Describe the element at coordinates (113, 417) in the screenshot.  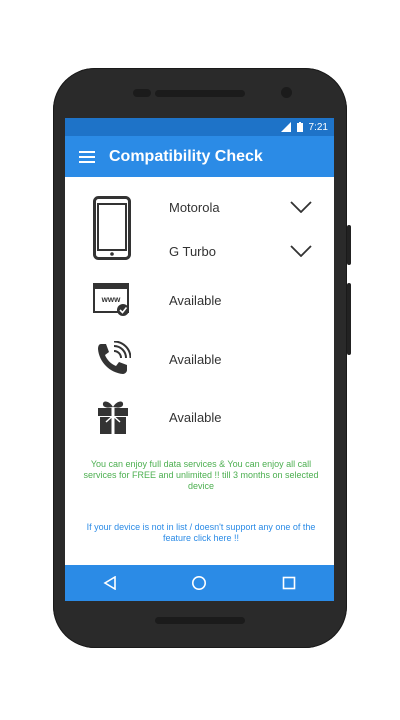
I see `gift-icon` at that location.